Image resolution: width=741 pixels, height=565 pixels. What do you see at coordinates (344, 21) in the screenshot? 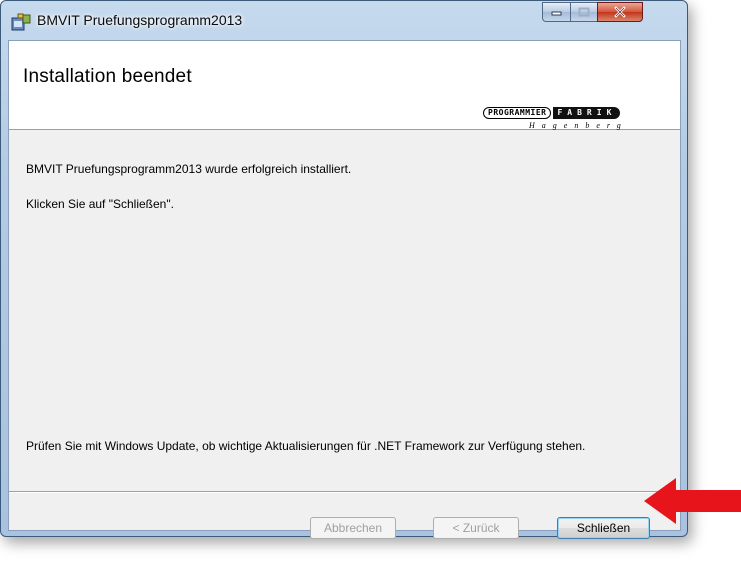
I see `title-bar: BMVIT Pruefungsprogramm2013` at bounding box center [344, 21].